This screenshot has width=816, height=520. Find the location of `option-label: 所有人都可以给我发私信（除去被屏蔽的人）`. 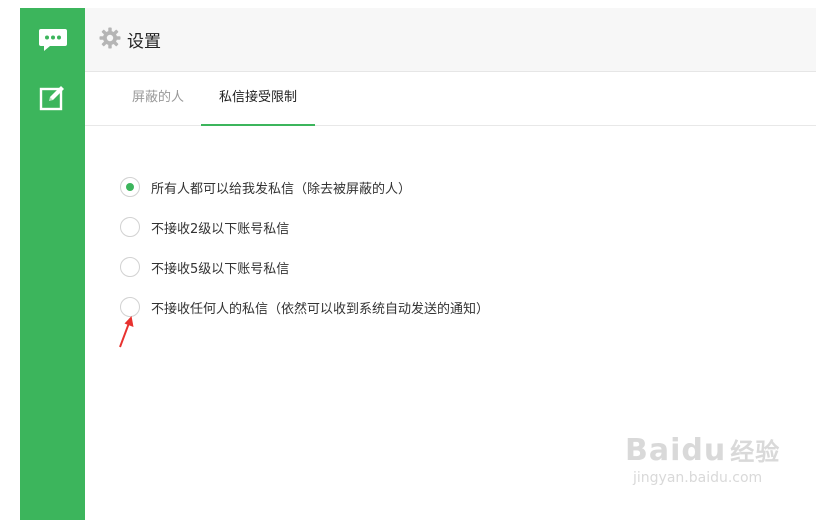

option-label: 所有人都可以给我发私信（除去被屏蔽的人） is located at coordinates (281, 189).